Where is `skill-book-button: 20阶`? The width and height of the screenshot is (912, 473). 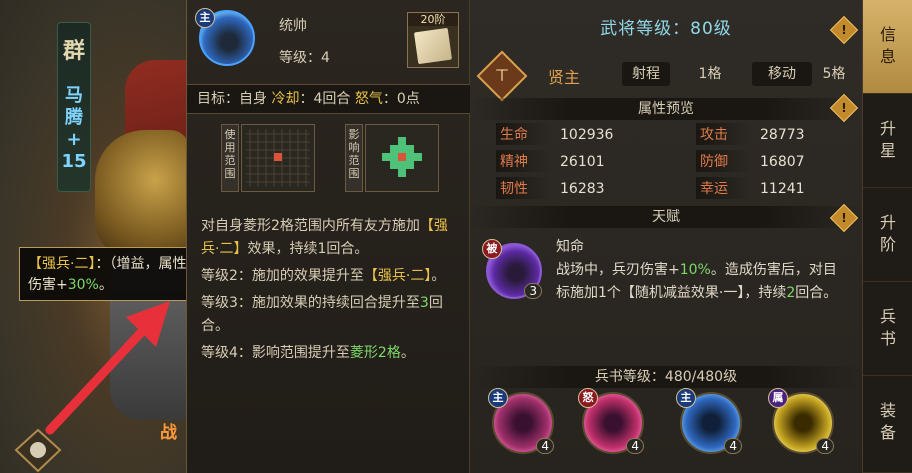 skill-book-button: 20阶 is located at coordinates (433, 40).